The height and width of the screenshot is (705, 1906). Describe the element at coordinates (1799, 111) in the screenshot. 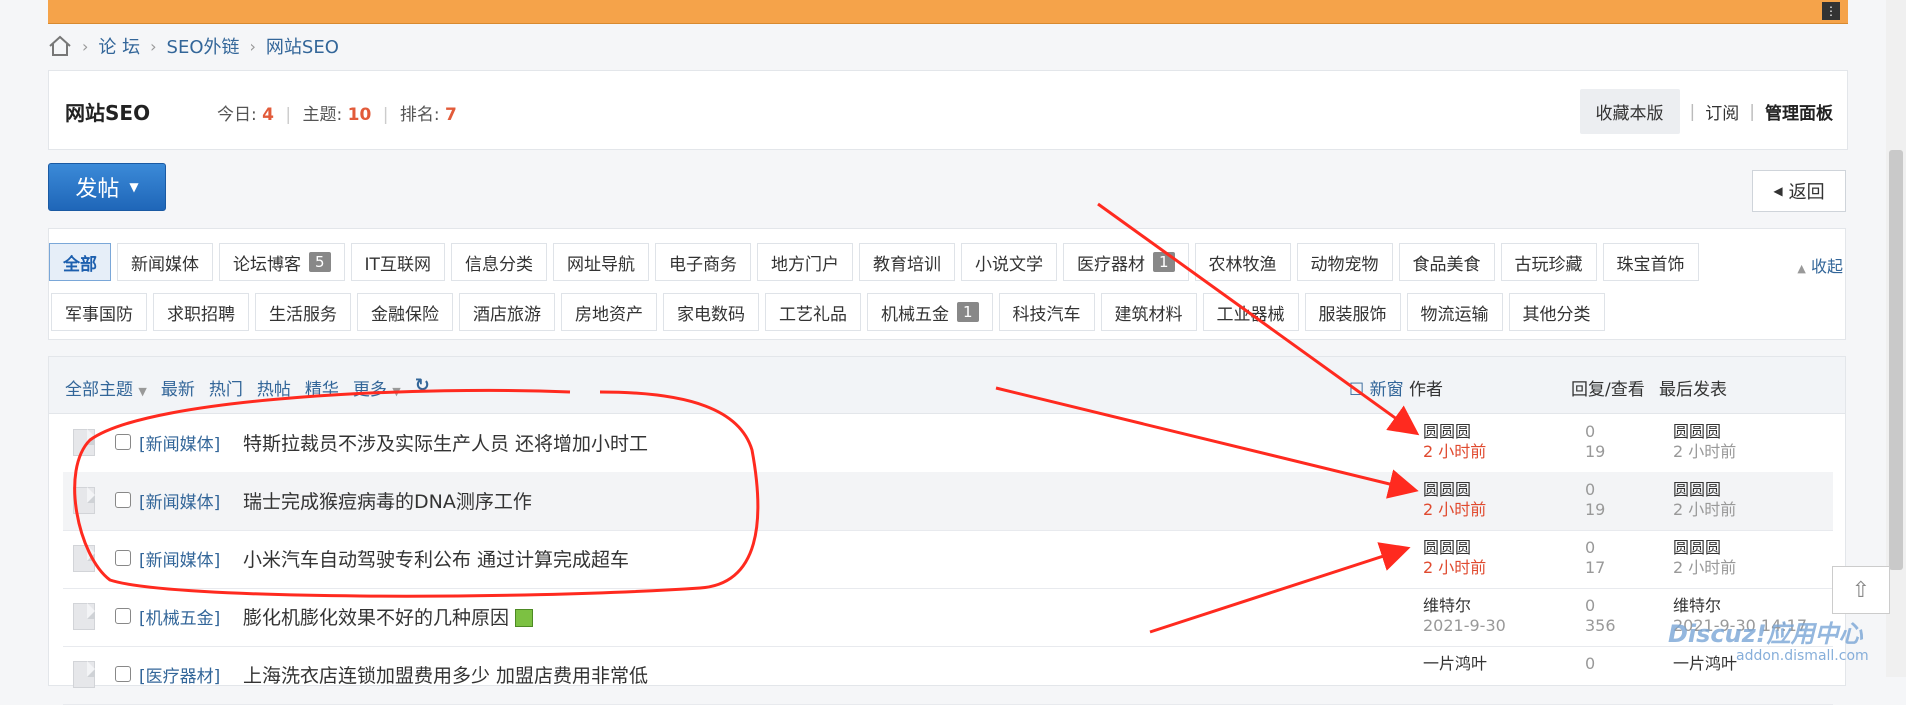

I see `manage-panel-link: 管理面板` at that location.